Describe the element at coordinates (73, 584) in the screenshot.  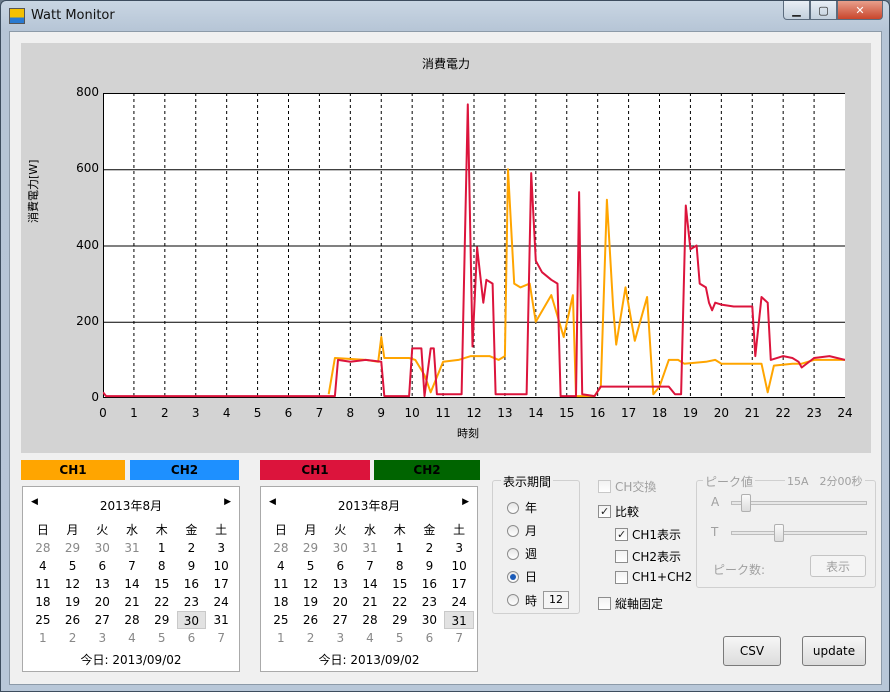
I see `calendar-day: 12` at that location.